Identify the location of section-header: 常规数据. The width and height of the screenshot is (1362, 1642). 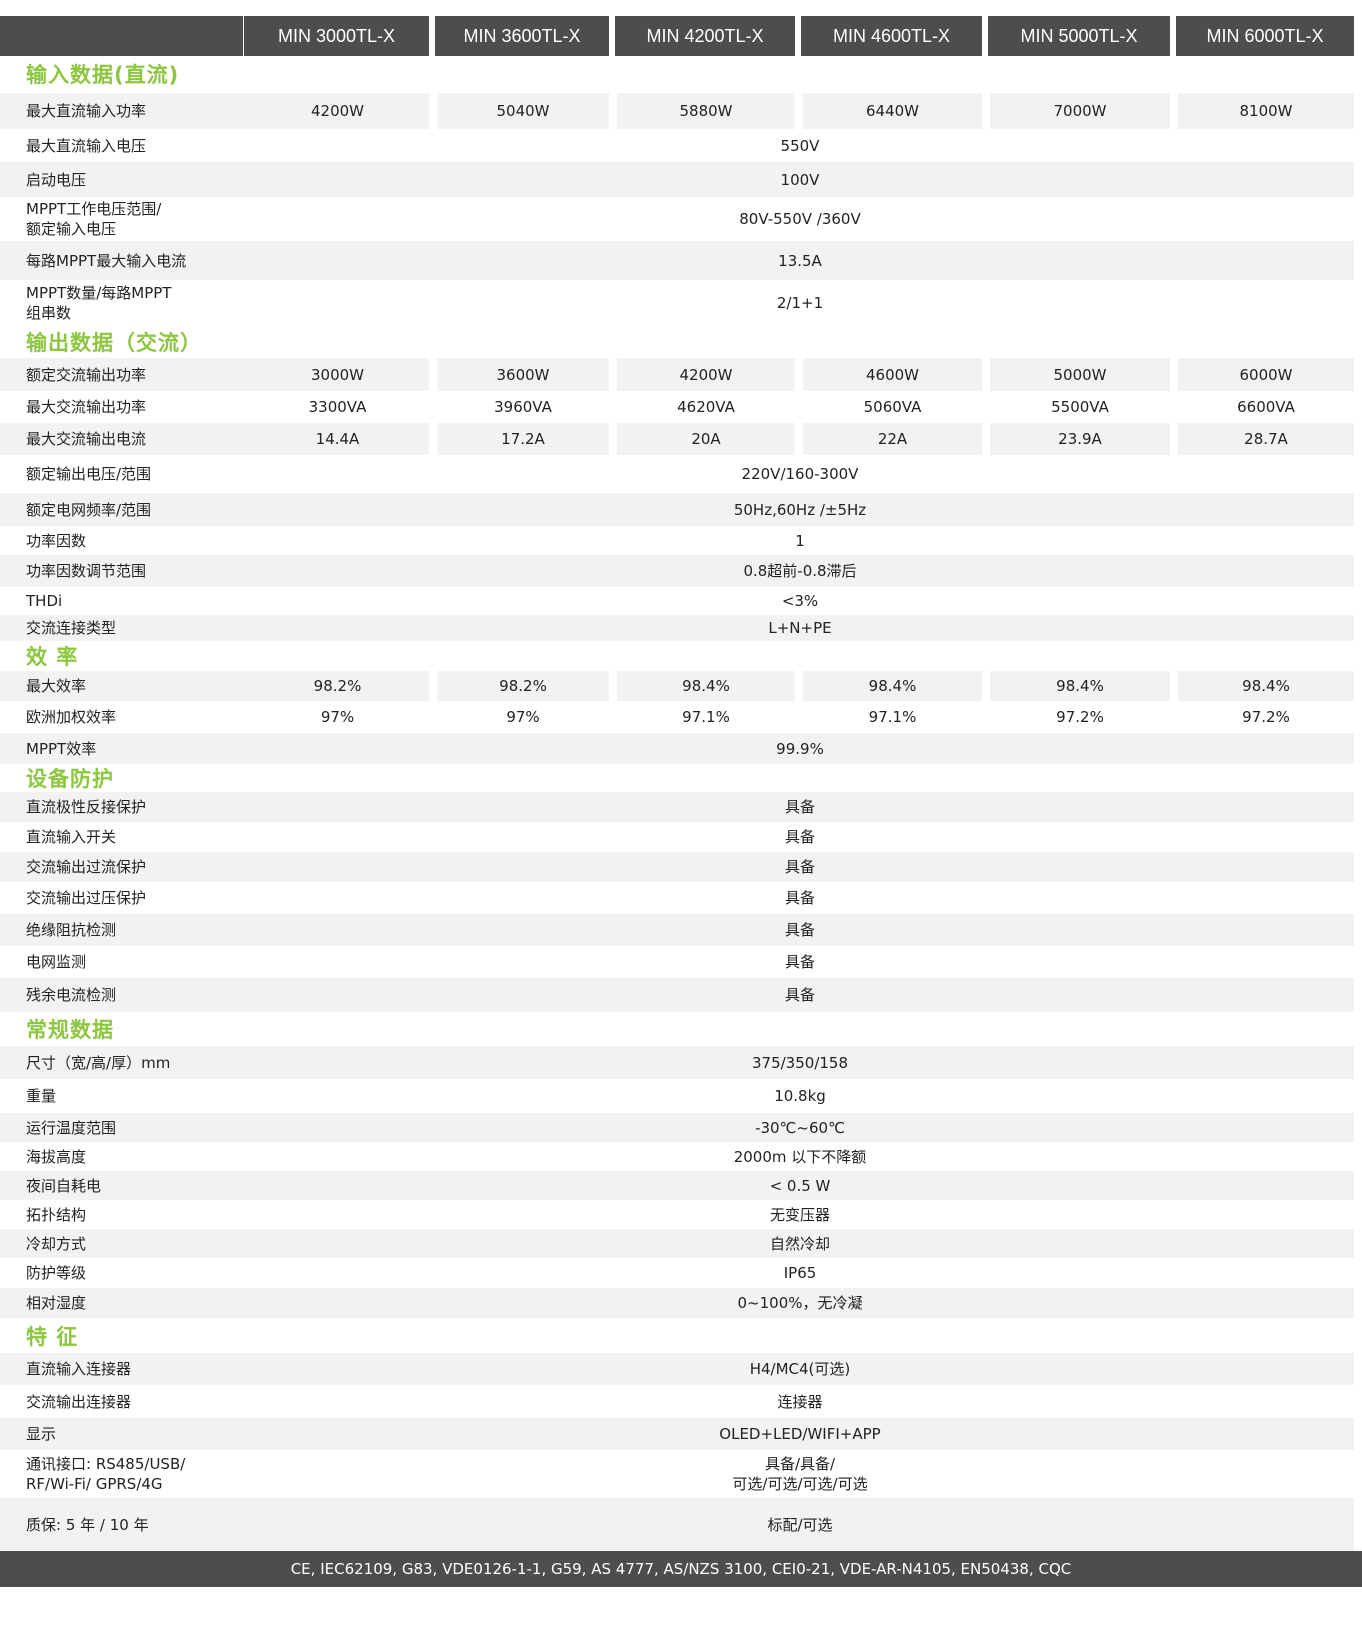
(681, 1029).